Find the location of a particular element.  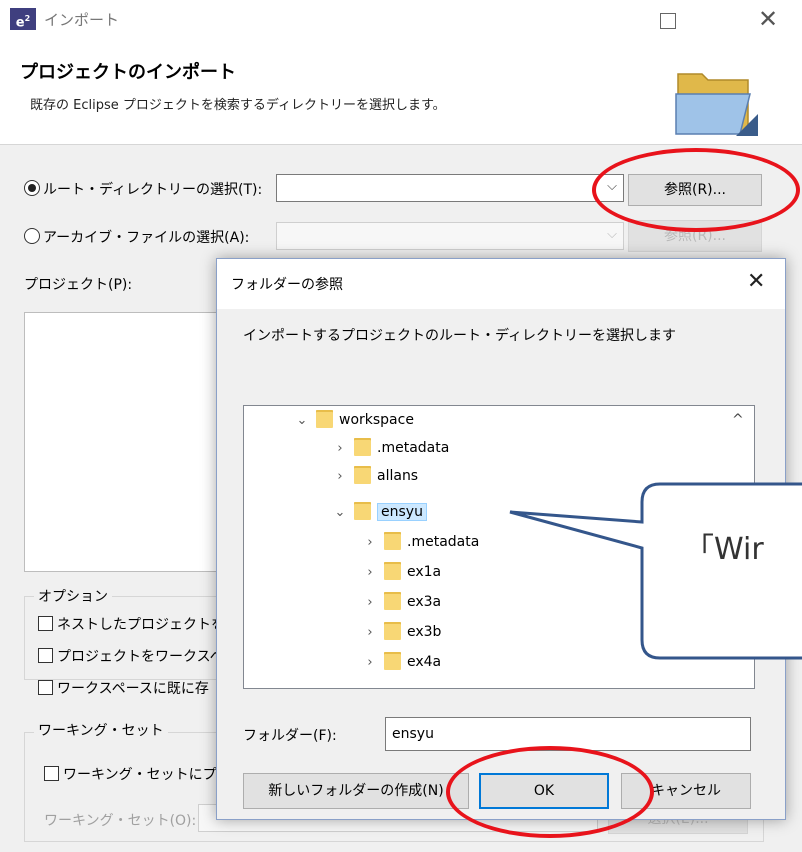

callout-text: 「Wir is located at coordinates (724, 549).